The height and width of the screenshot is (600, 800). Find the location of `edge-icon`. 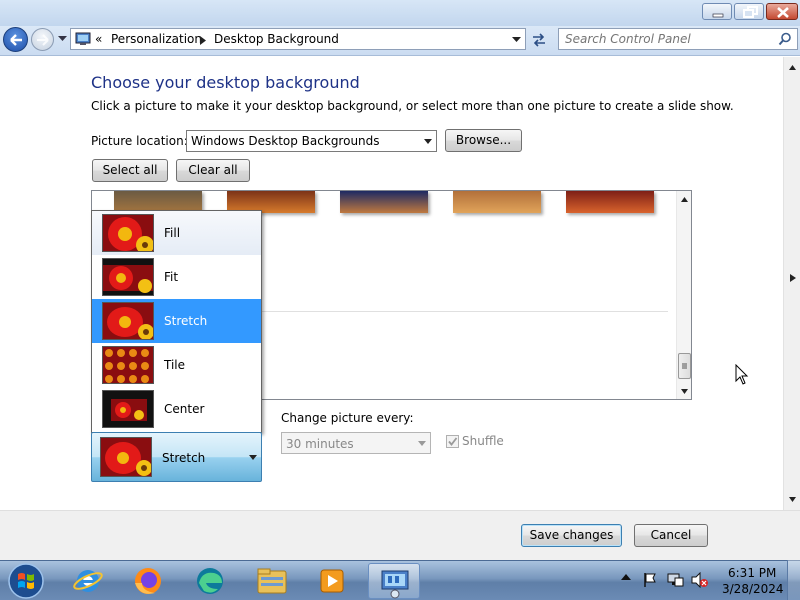

edge-icon is located at coordinates (210, 581).